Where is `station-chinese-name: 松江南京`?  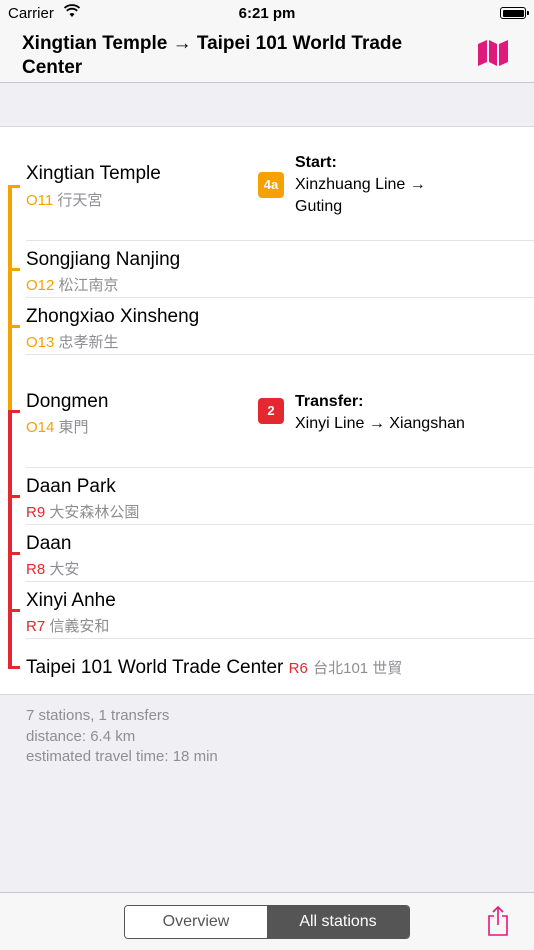 station-chinese-name: 松江南京 is located at coordinates (88, 285).